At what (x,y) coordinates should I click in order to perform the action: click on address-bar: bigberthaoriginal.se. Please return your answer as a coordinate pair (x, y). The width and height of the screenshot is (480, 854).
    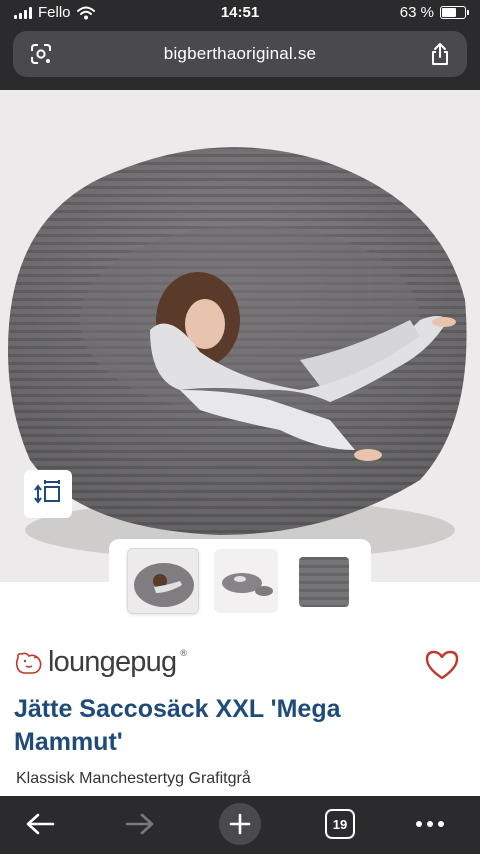
    Looking at the image, I should click on (240, 54).